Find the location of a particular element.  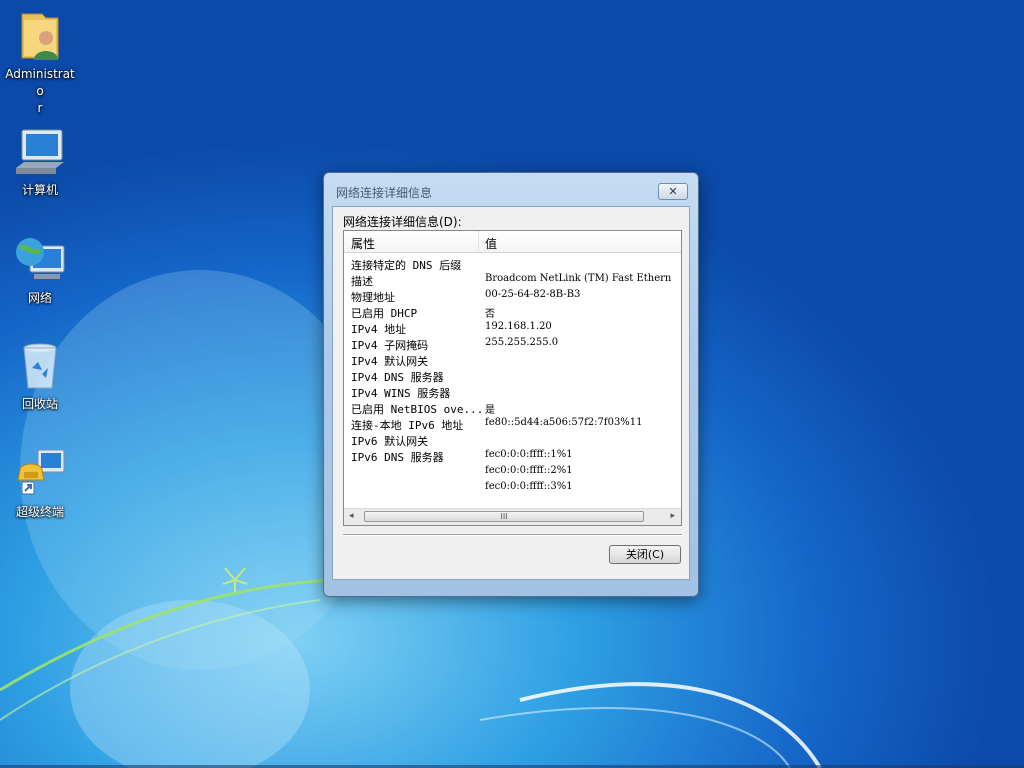

desktop-icon-network: 网络 is located at coordinates (40, 269).